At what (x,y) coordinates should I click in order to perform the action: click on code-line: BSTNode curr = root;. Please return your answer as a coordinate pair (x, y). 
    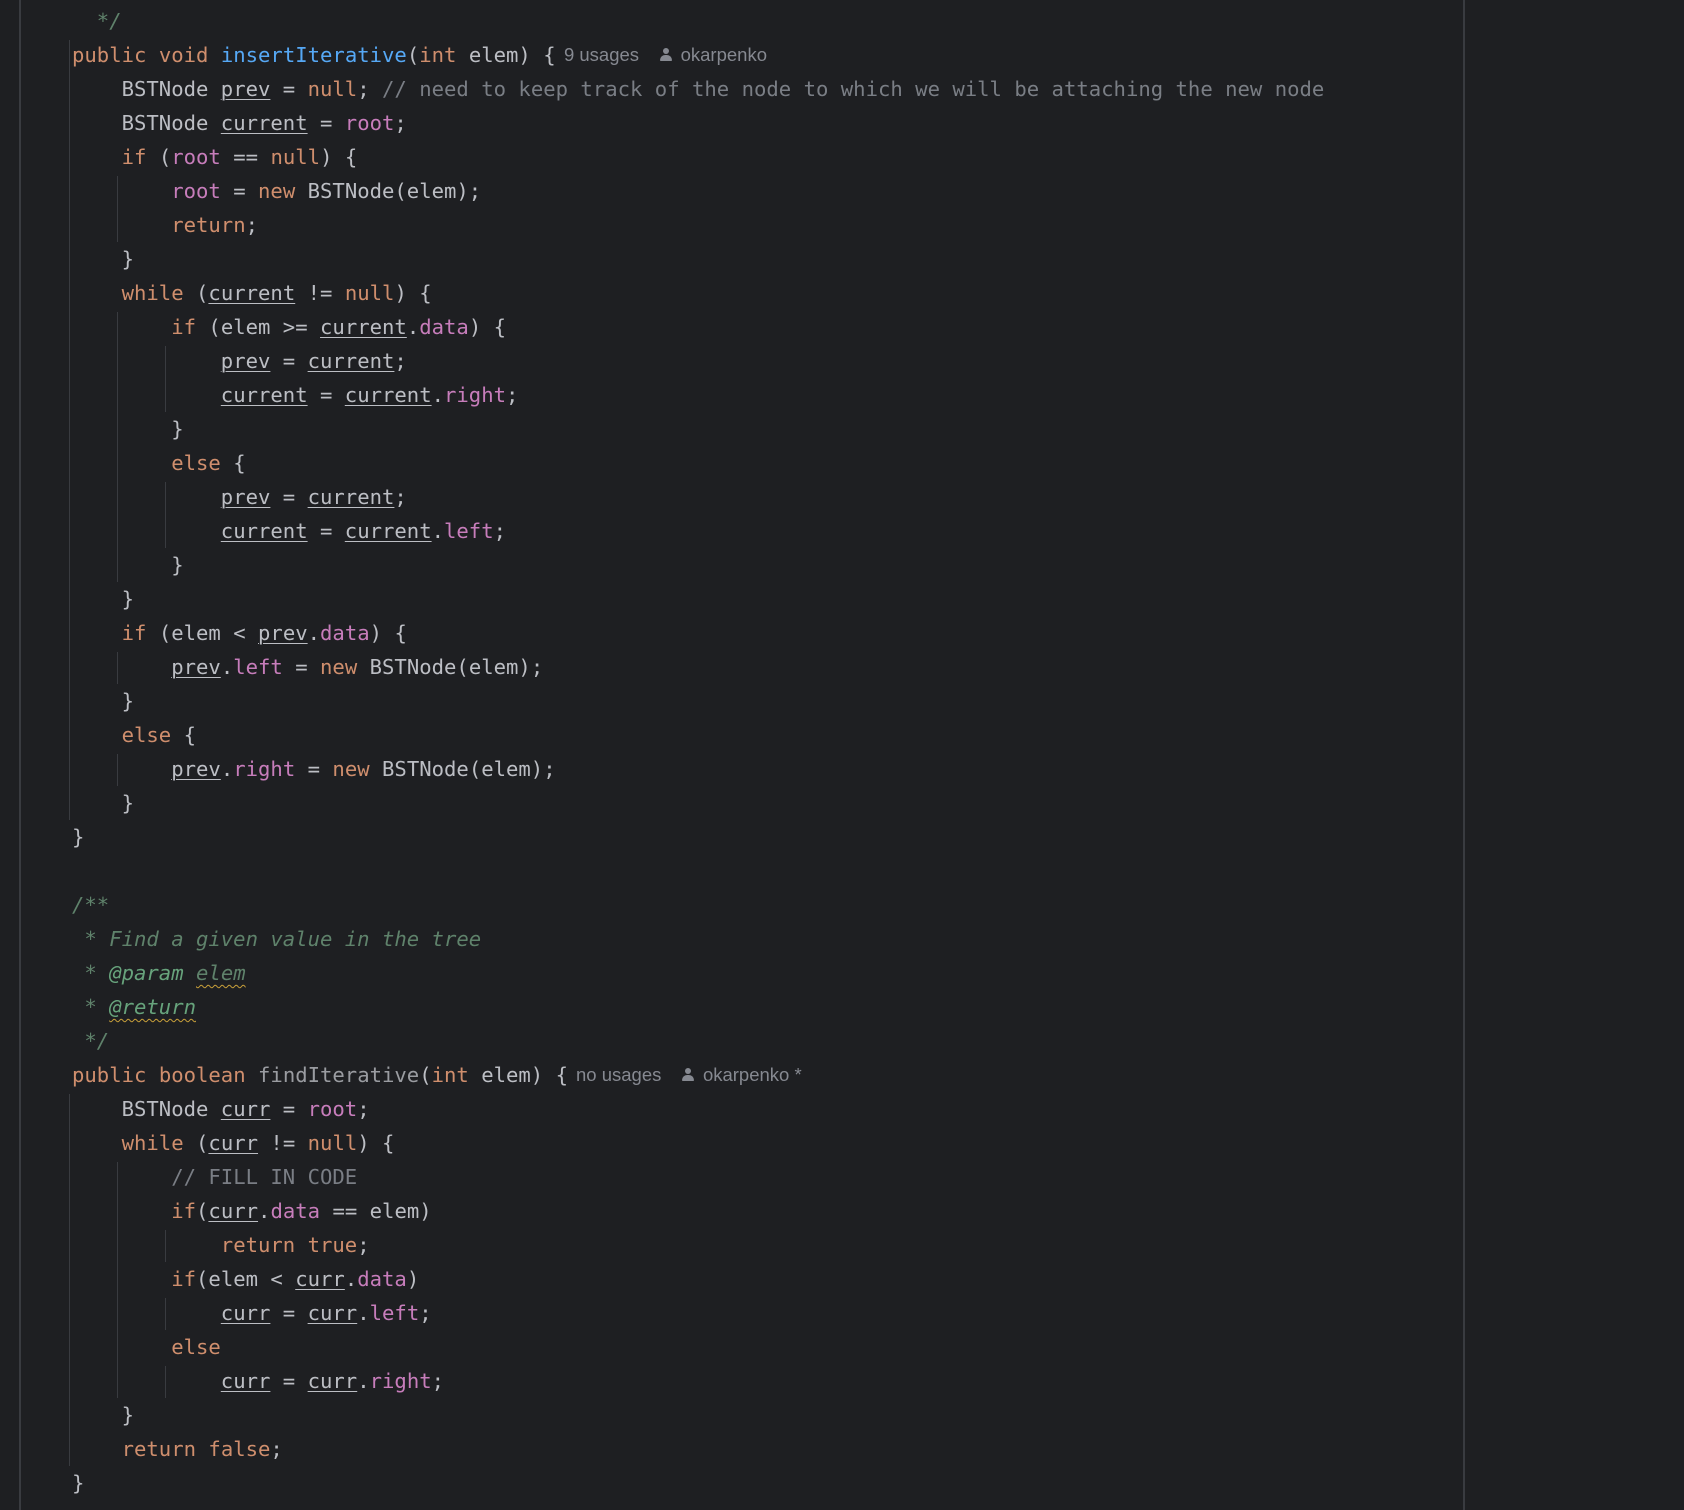
    Looking at the image, I should click on (221, 1109).